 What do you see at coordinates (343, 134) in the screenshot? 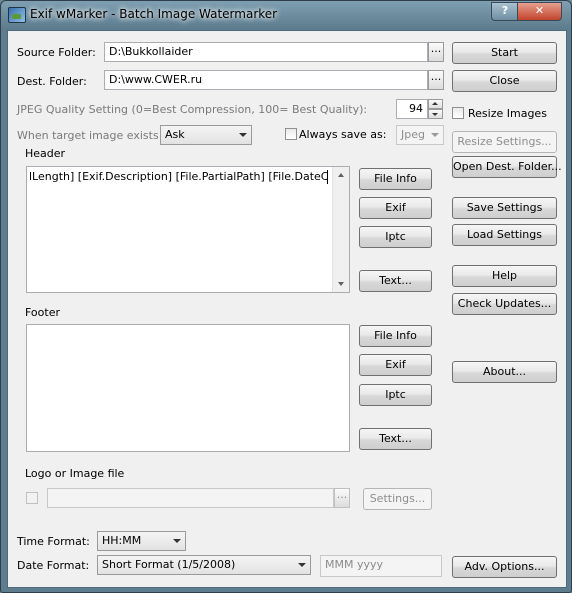
I see `always-save-label: Always save as:` at bounding box center [343, 134].